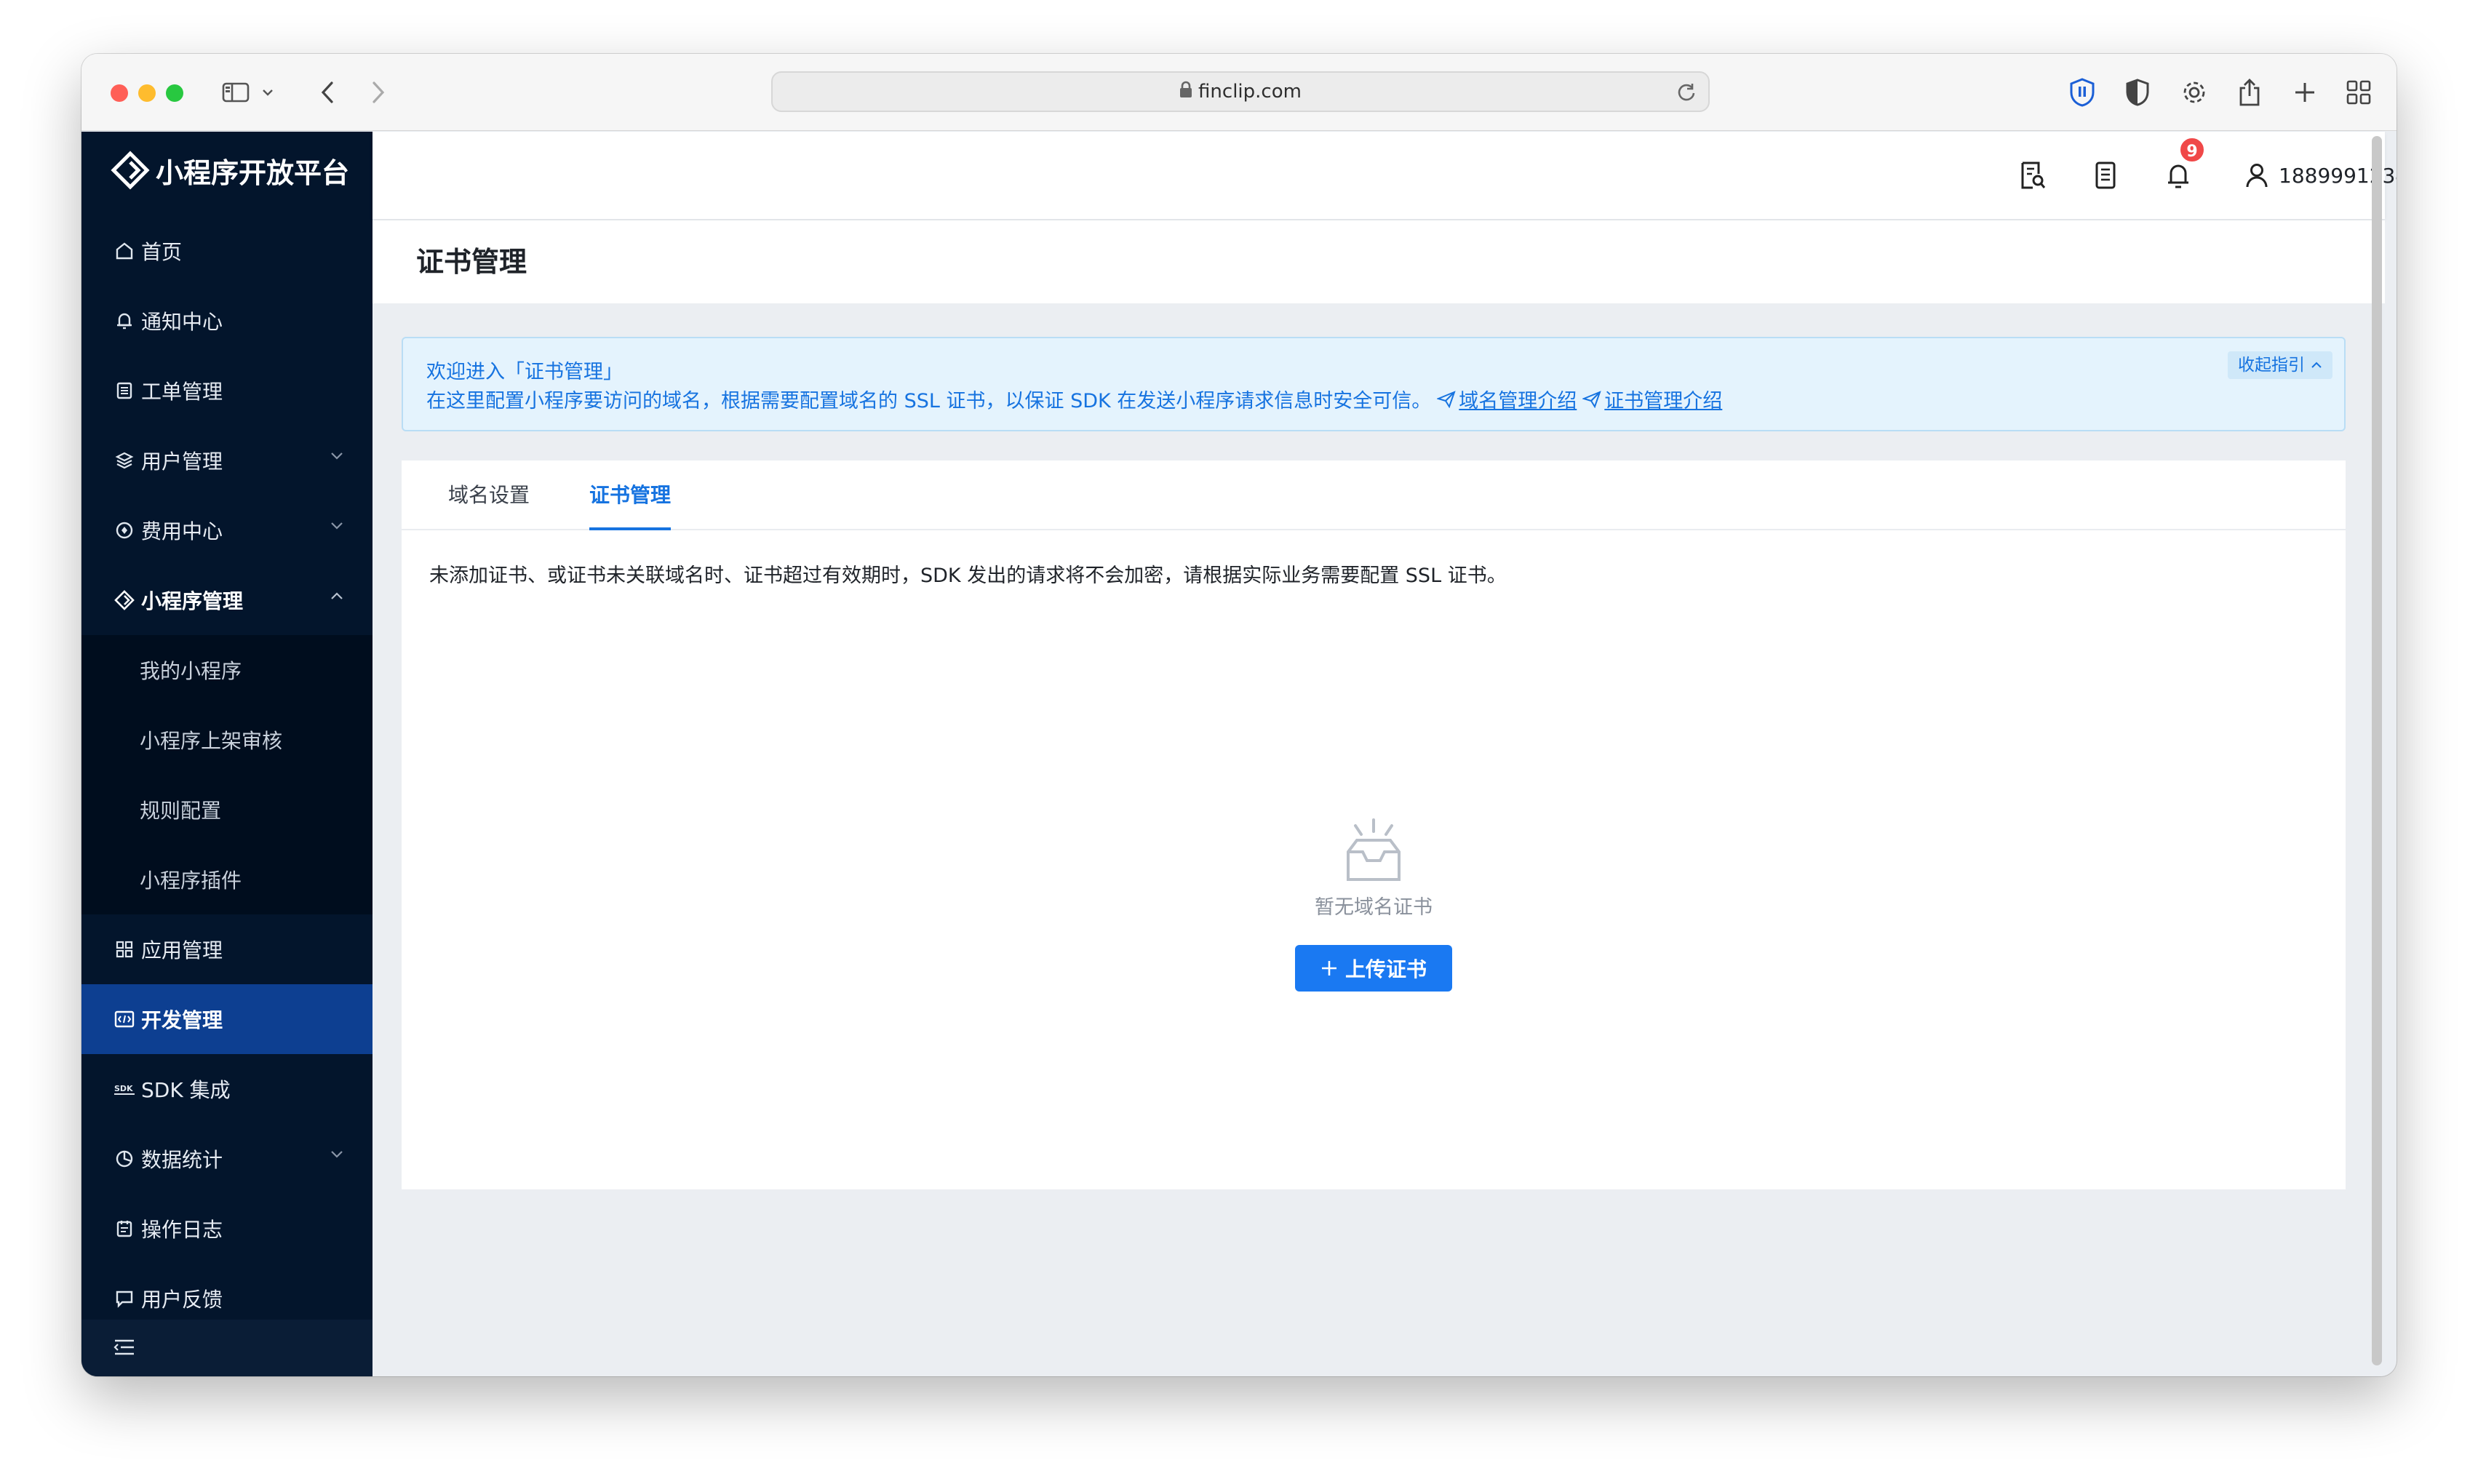 The image size is (2478, 1484). I want to click on logo-icon, so click(130, 170).